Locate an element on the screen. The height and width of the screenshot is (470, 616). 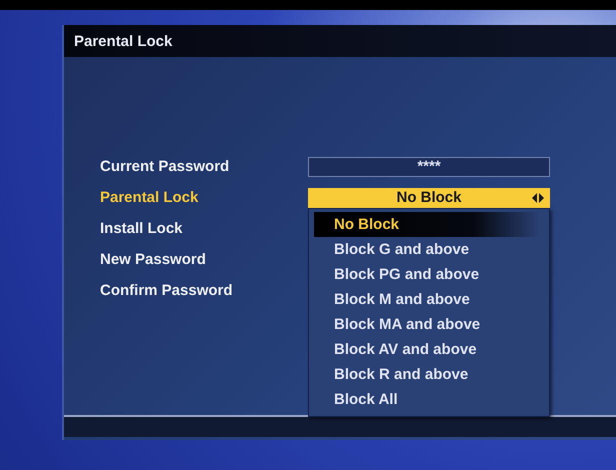
dropdown-option: No Block is located at coordinates (427, 224).